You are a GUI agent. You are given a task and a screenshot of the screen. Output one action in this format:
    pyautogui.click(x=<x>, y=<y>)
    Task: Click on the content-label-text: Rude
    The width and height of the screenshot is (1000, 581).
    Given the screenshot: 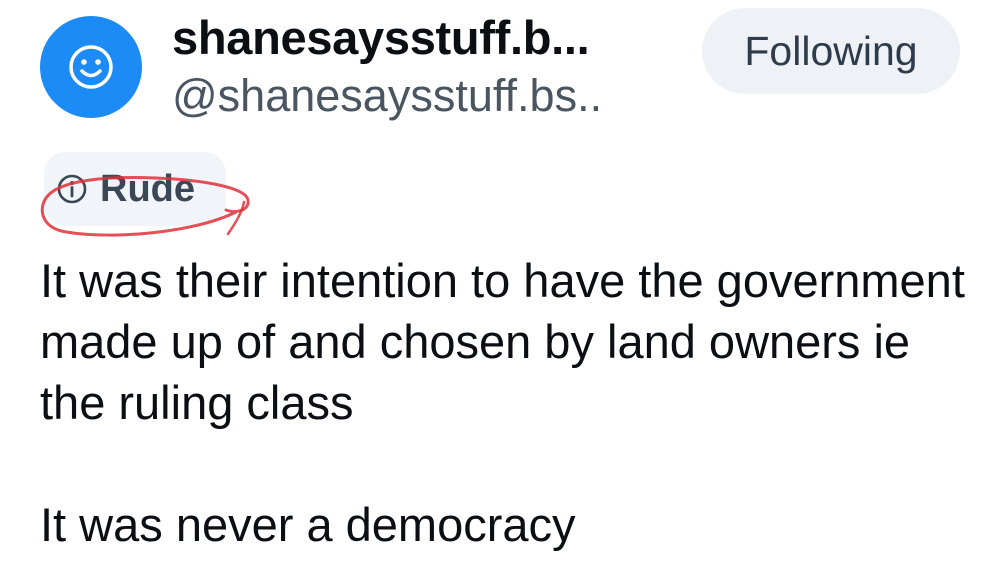 What is the action you would take?
    pyautogui.click(x=147, y=188)
    